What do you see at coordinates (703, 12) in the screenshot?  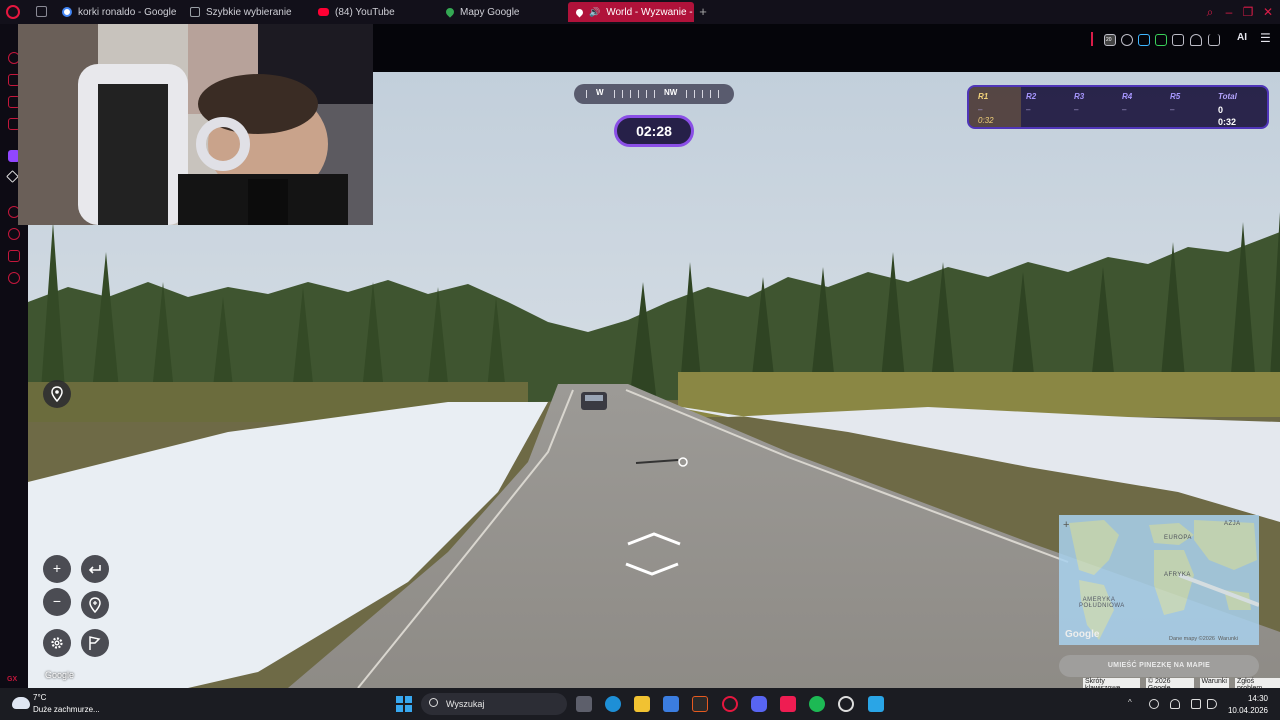 I see `new-tab-icon: +` at bounding box center [703, 12].